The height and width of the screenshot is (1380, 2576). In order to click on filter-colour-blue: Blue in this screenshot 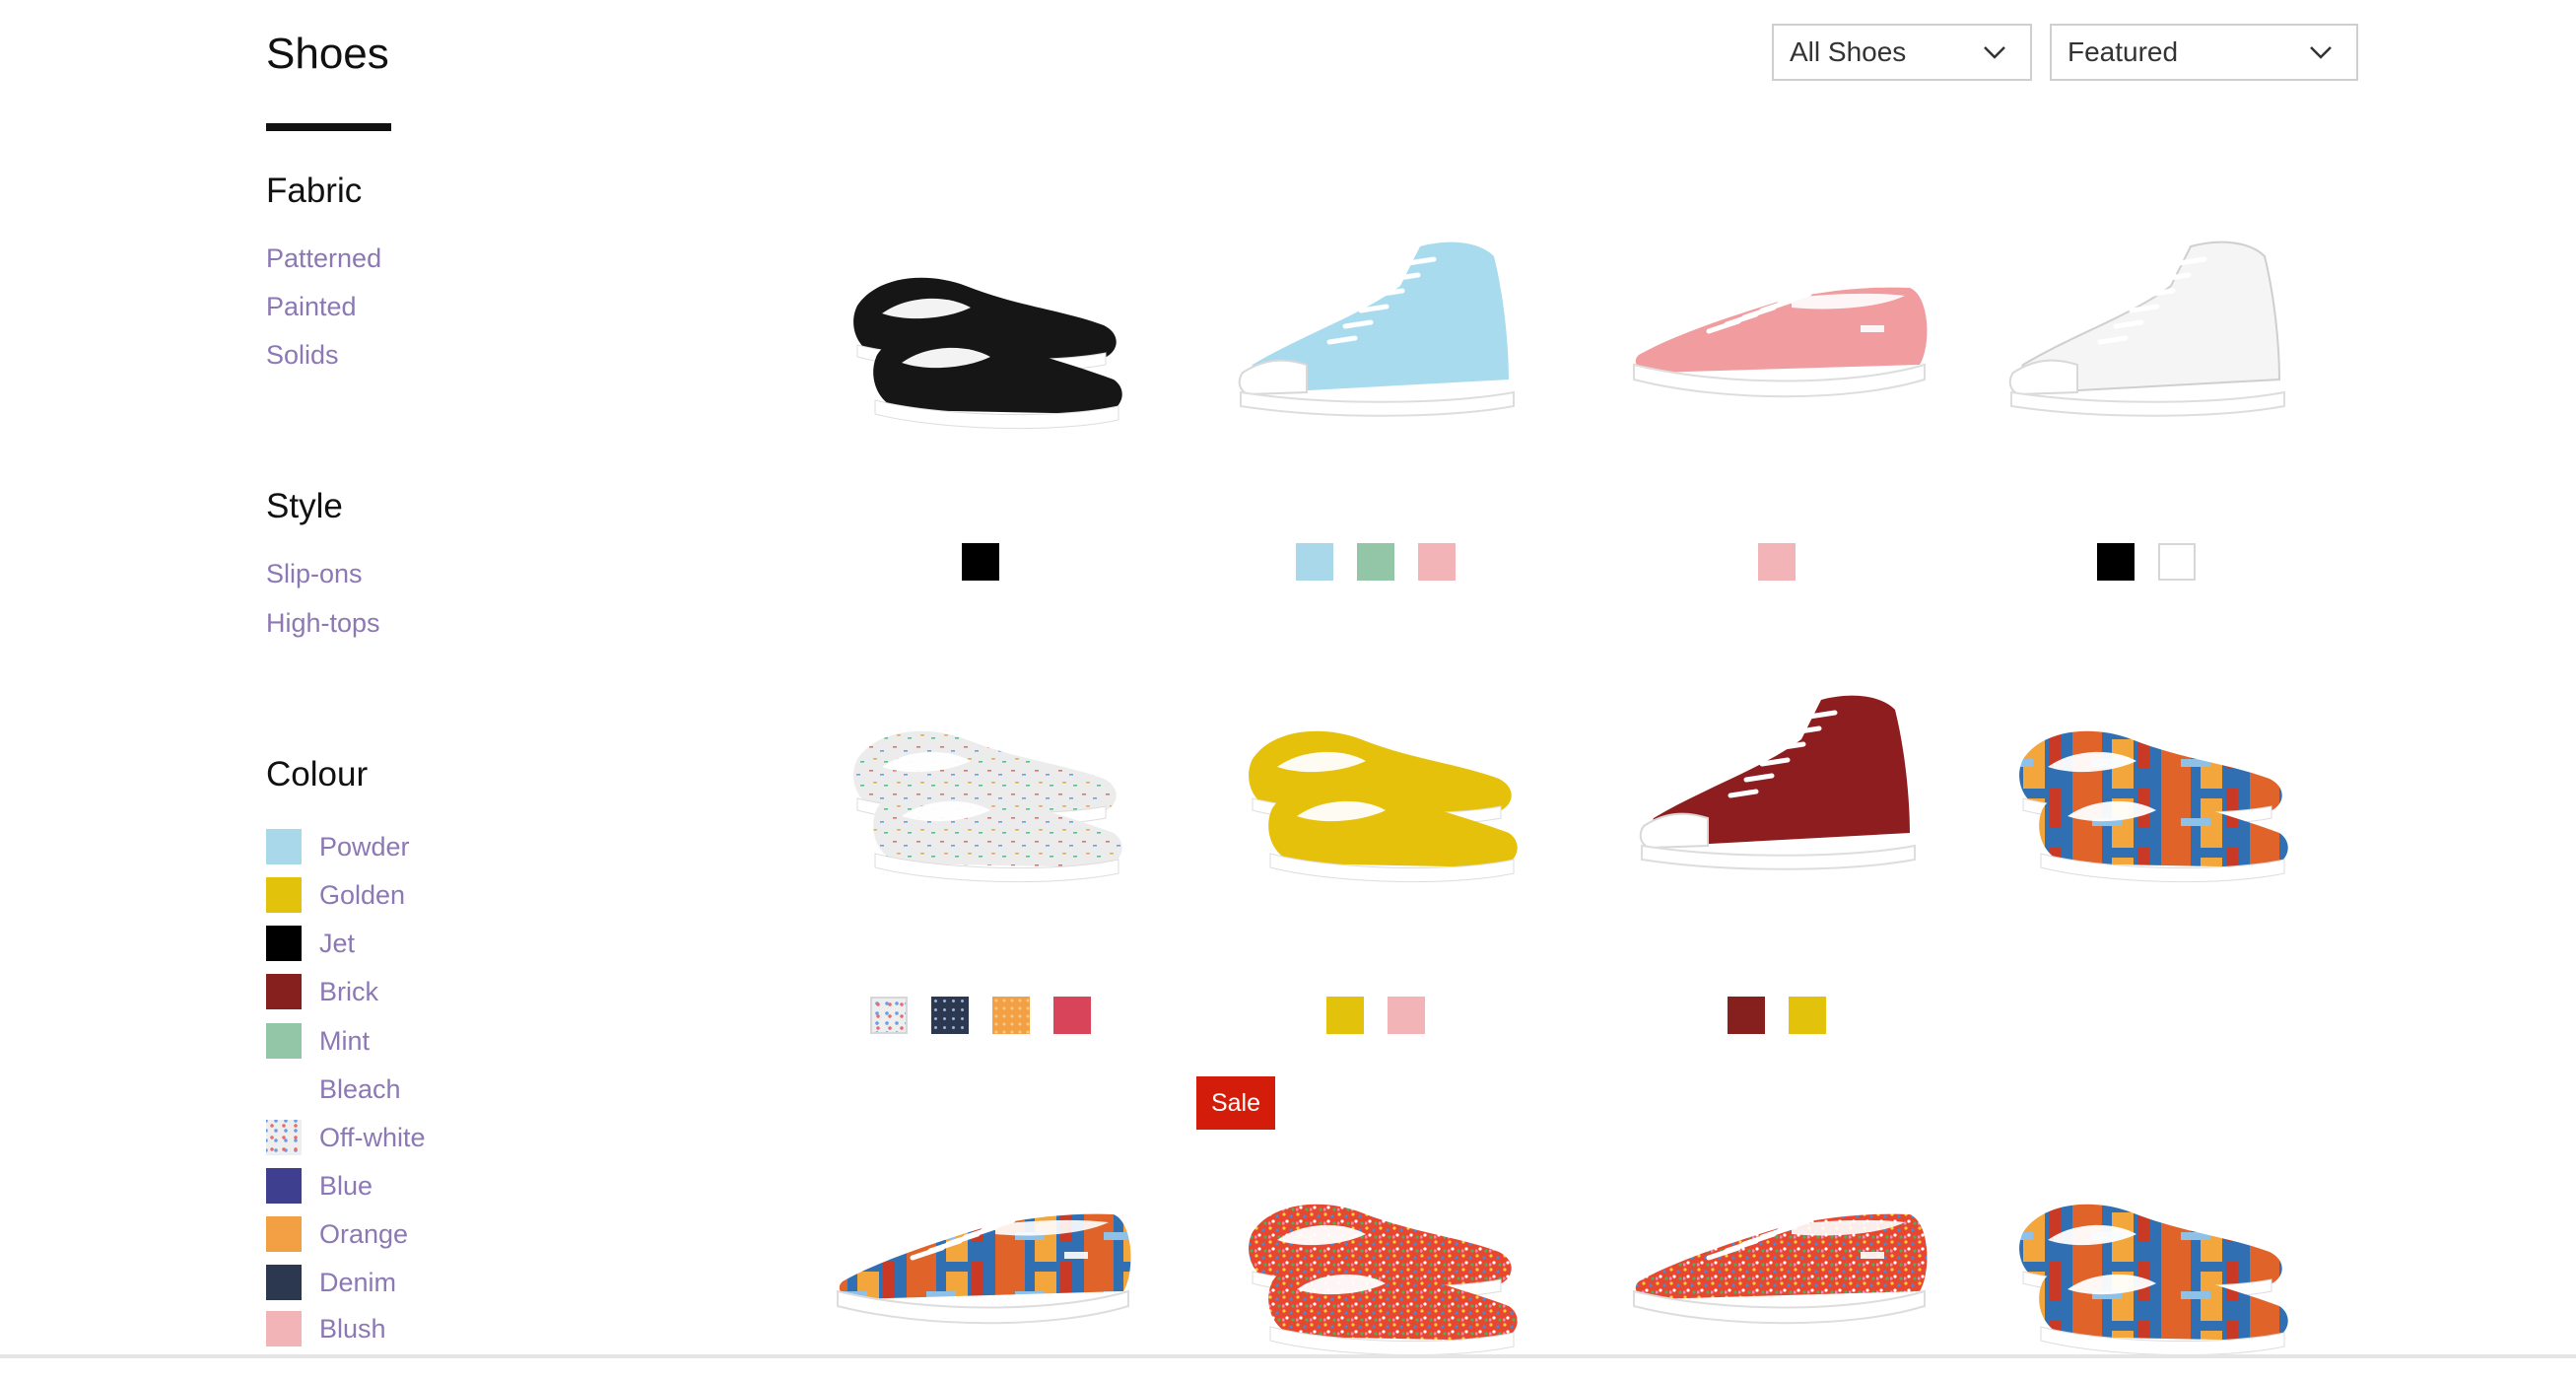, I will do `click(319, 1186)`.